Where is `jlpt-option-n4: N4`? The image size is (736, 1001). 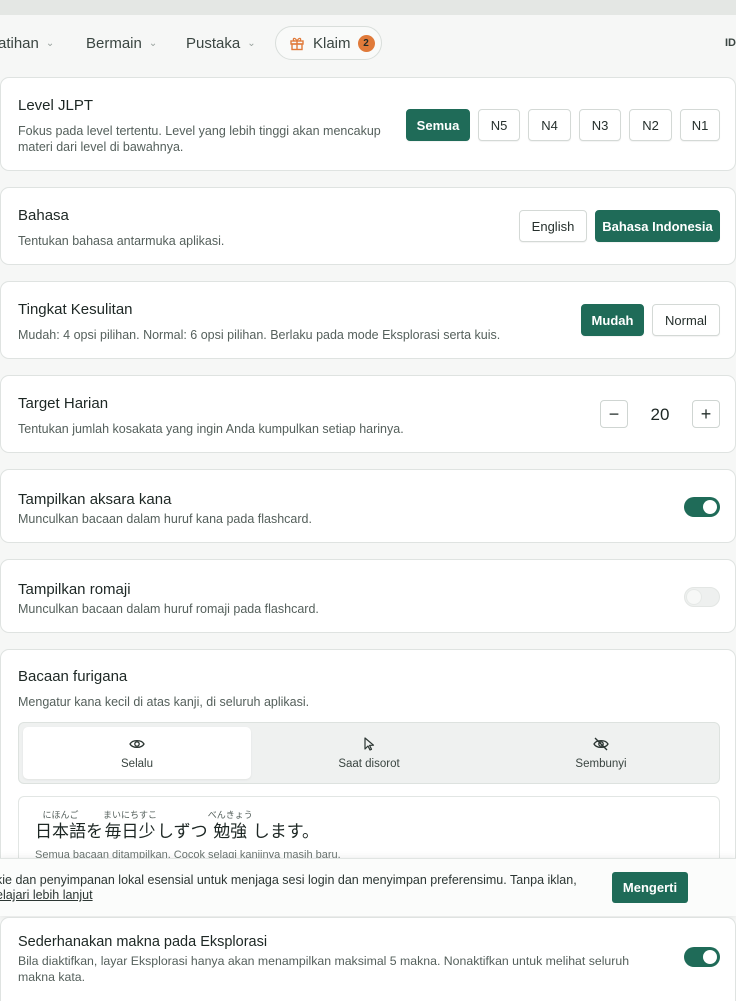
jlpt-option-n4: N4 is located at coordinates (549, 125).